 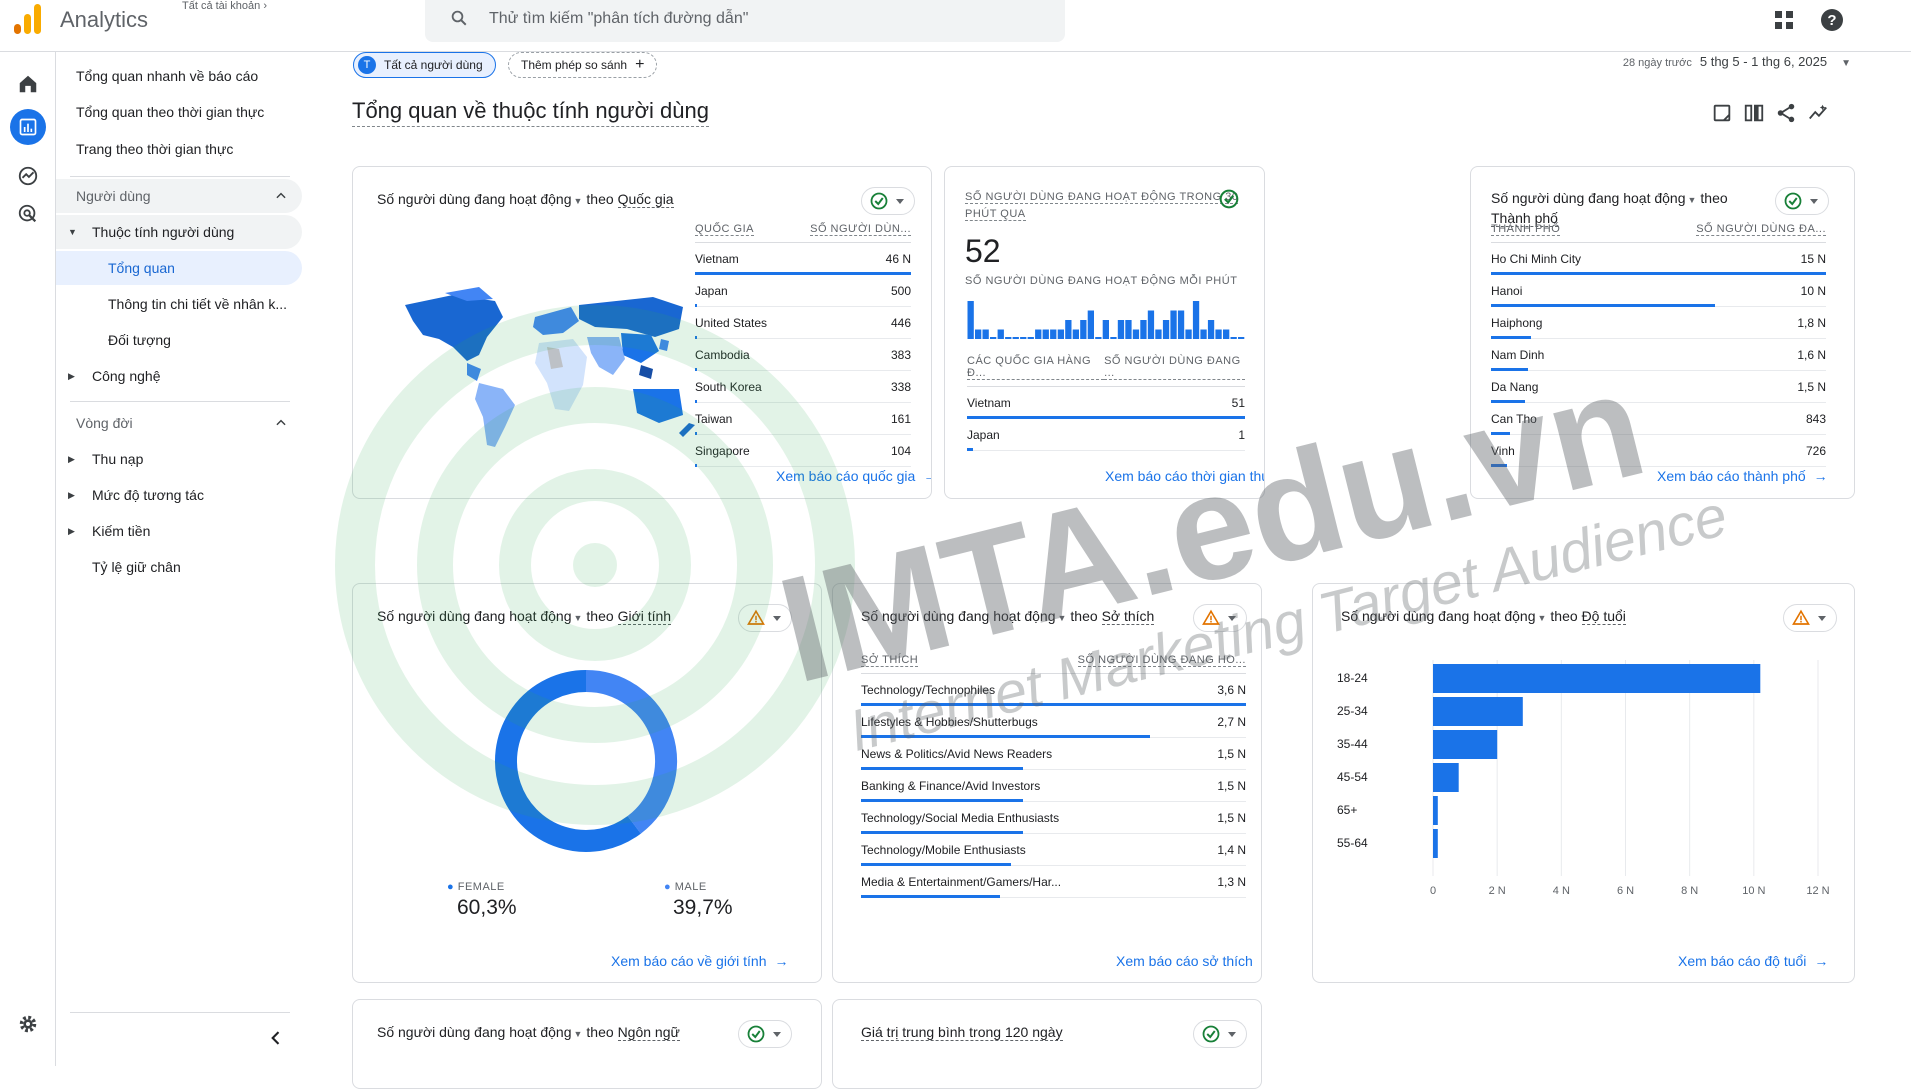 What do you see at coordinates (745, 21) in the screenshot?
I see `search-bar: Thử tìm kiếm "phân tích đường dẫn"` at bounding box center [745, 21].